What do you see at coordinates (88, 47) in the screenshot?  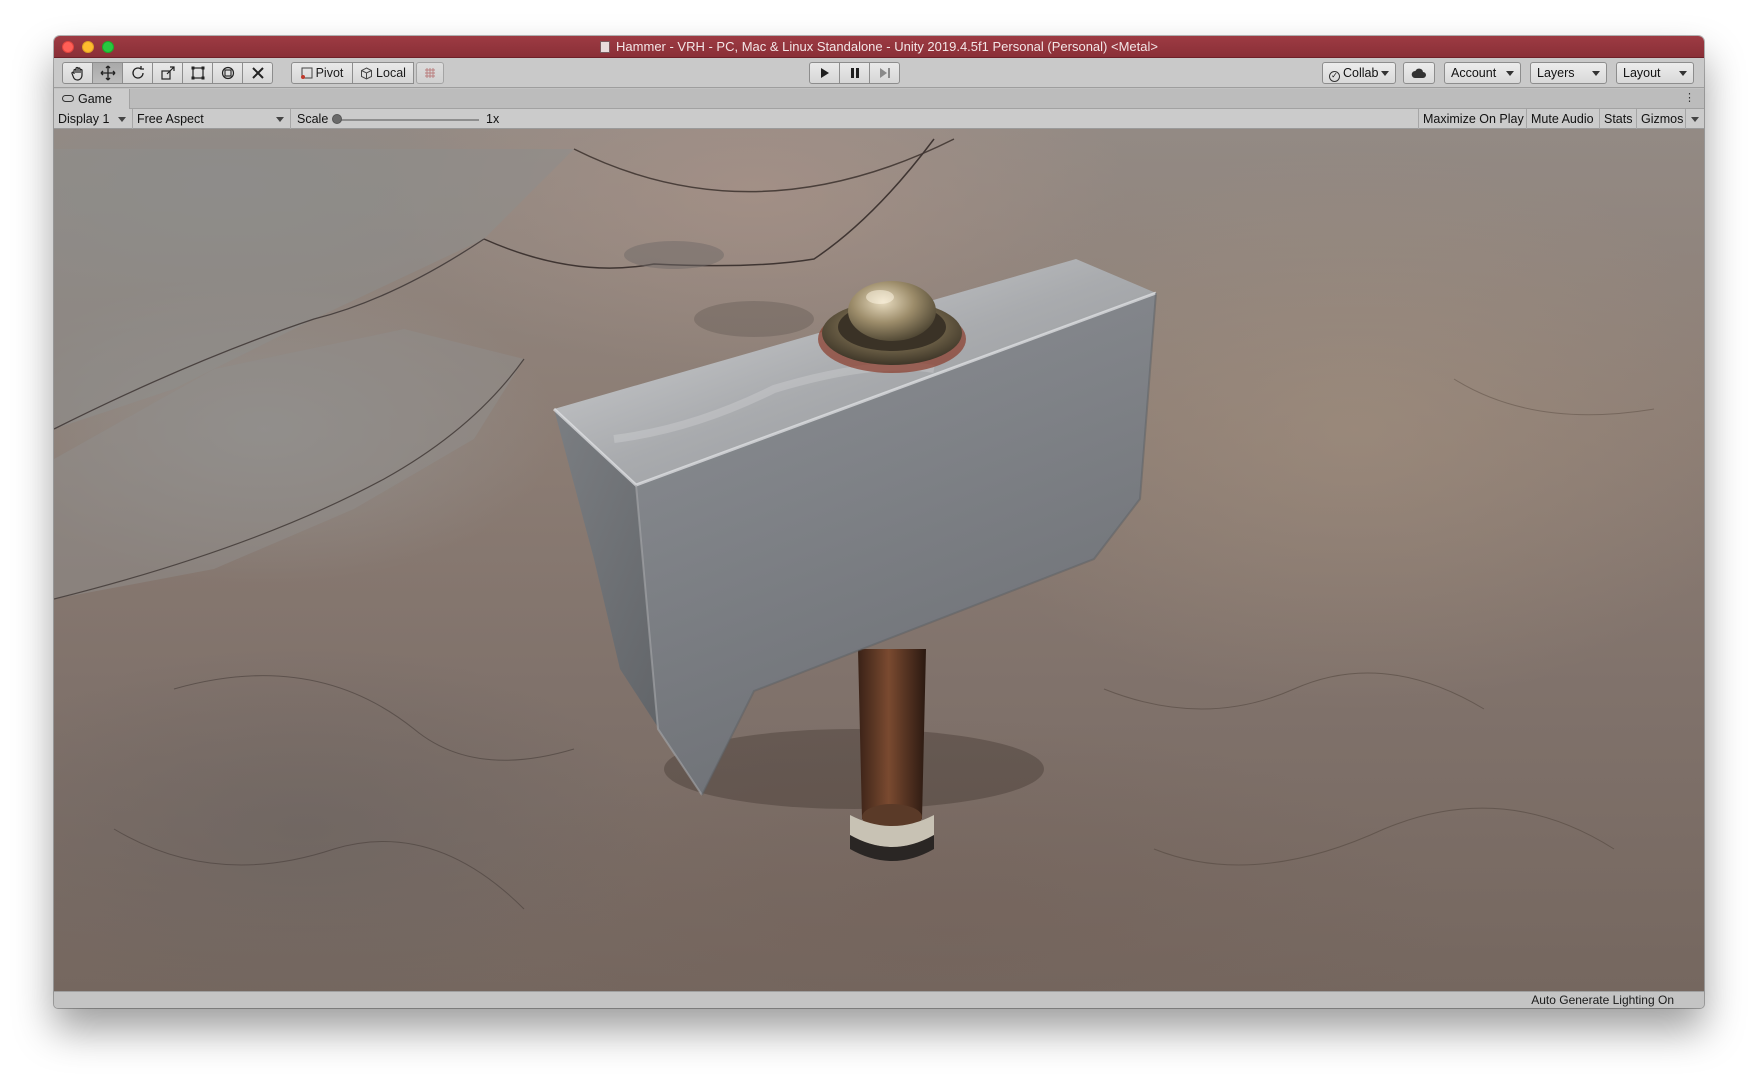 I see `minimize-window-button` at bounding box center [88, 47].